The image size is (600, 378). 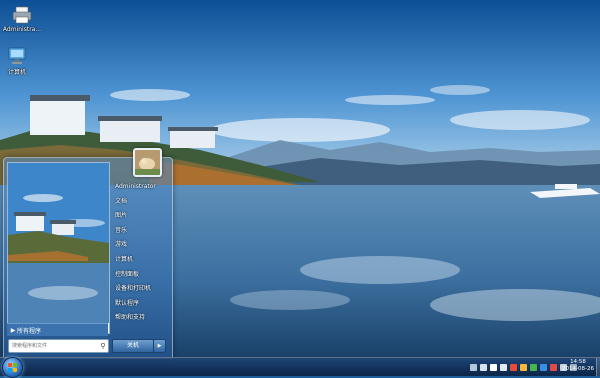 What do you see at coordinates (16, 72) in the screenshot?
I see `desktop-icon-label: 计算机` at bounding box center [16, 72].